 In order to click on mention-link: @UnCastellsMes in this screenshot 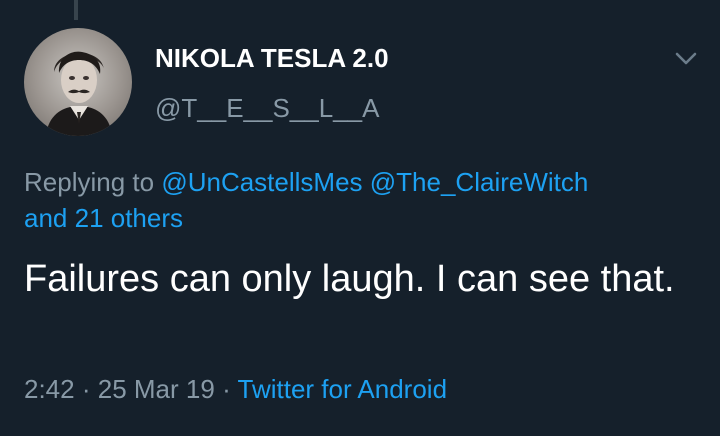, I will do `click(261, 182)`.